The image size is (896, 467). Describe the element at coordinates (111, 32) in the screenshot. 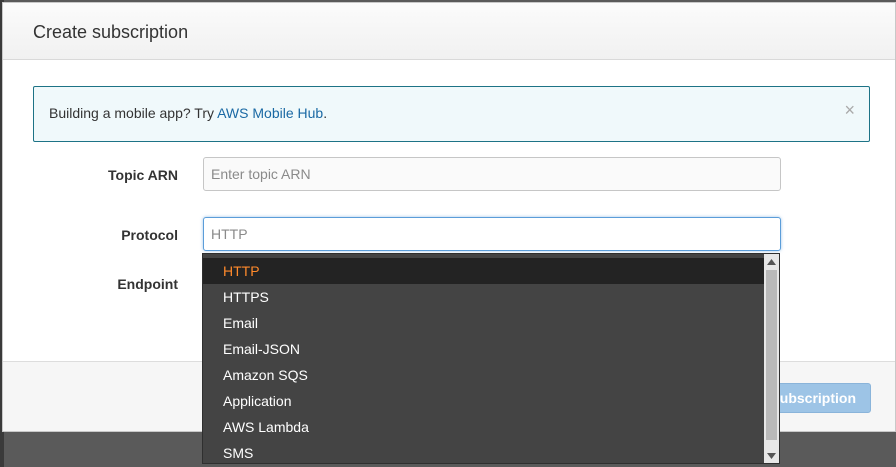

I see `dialog-title: Create subscription` at that location.